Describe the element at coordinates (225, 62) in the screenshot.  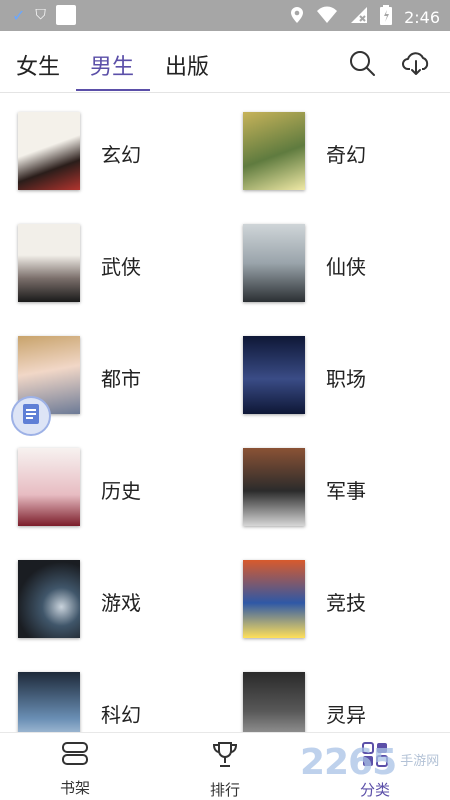
I see `gender-tab-bar: 女生 男生 出版` at that location.